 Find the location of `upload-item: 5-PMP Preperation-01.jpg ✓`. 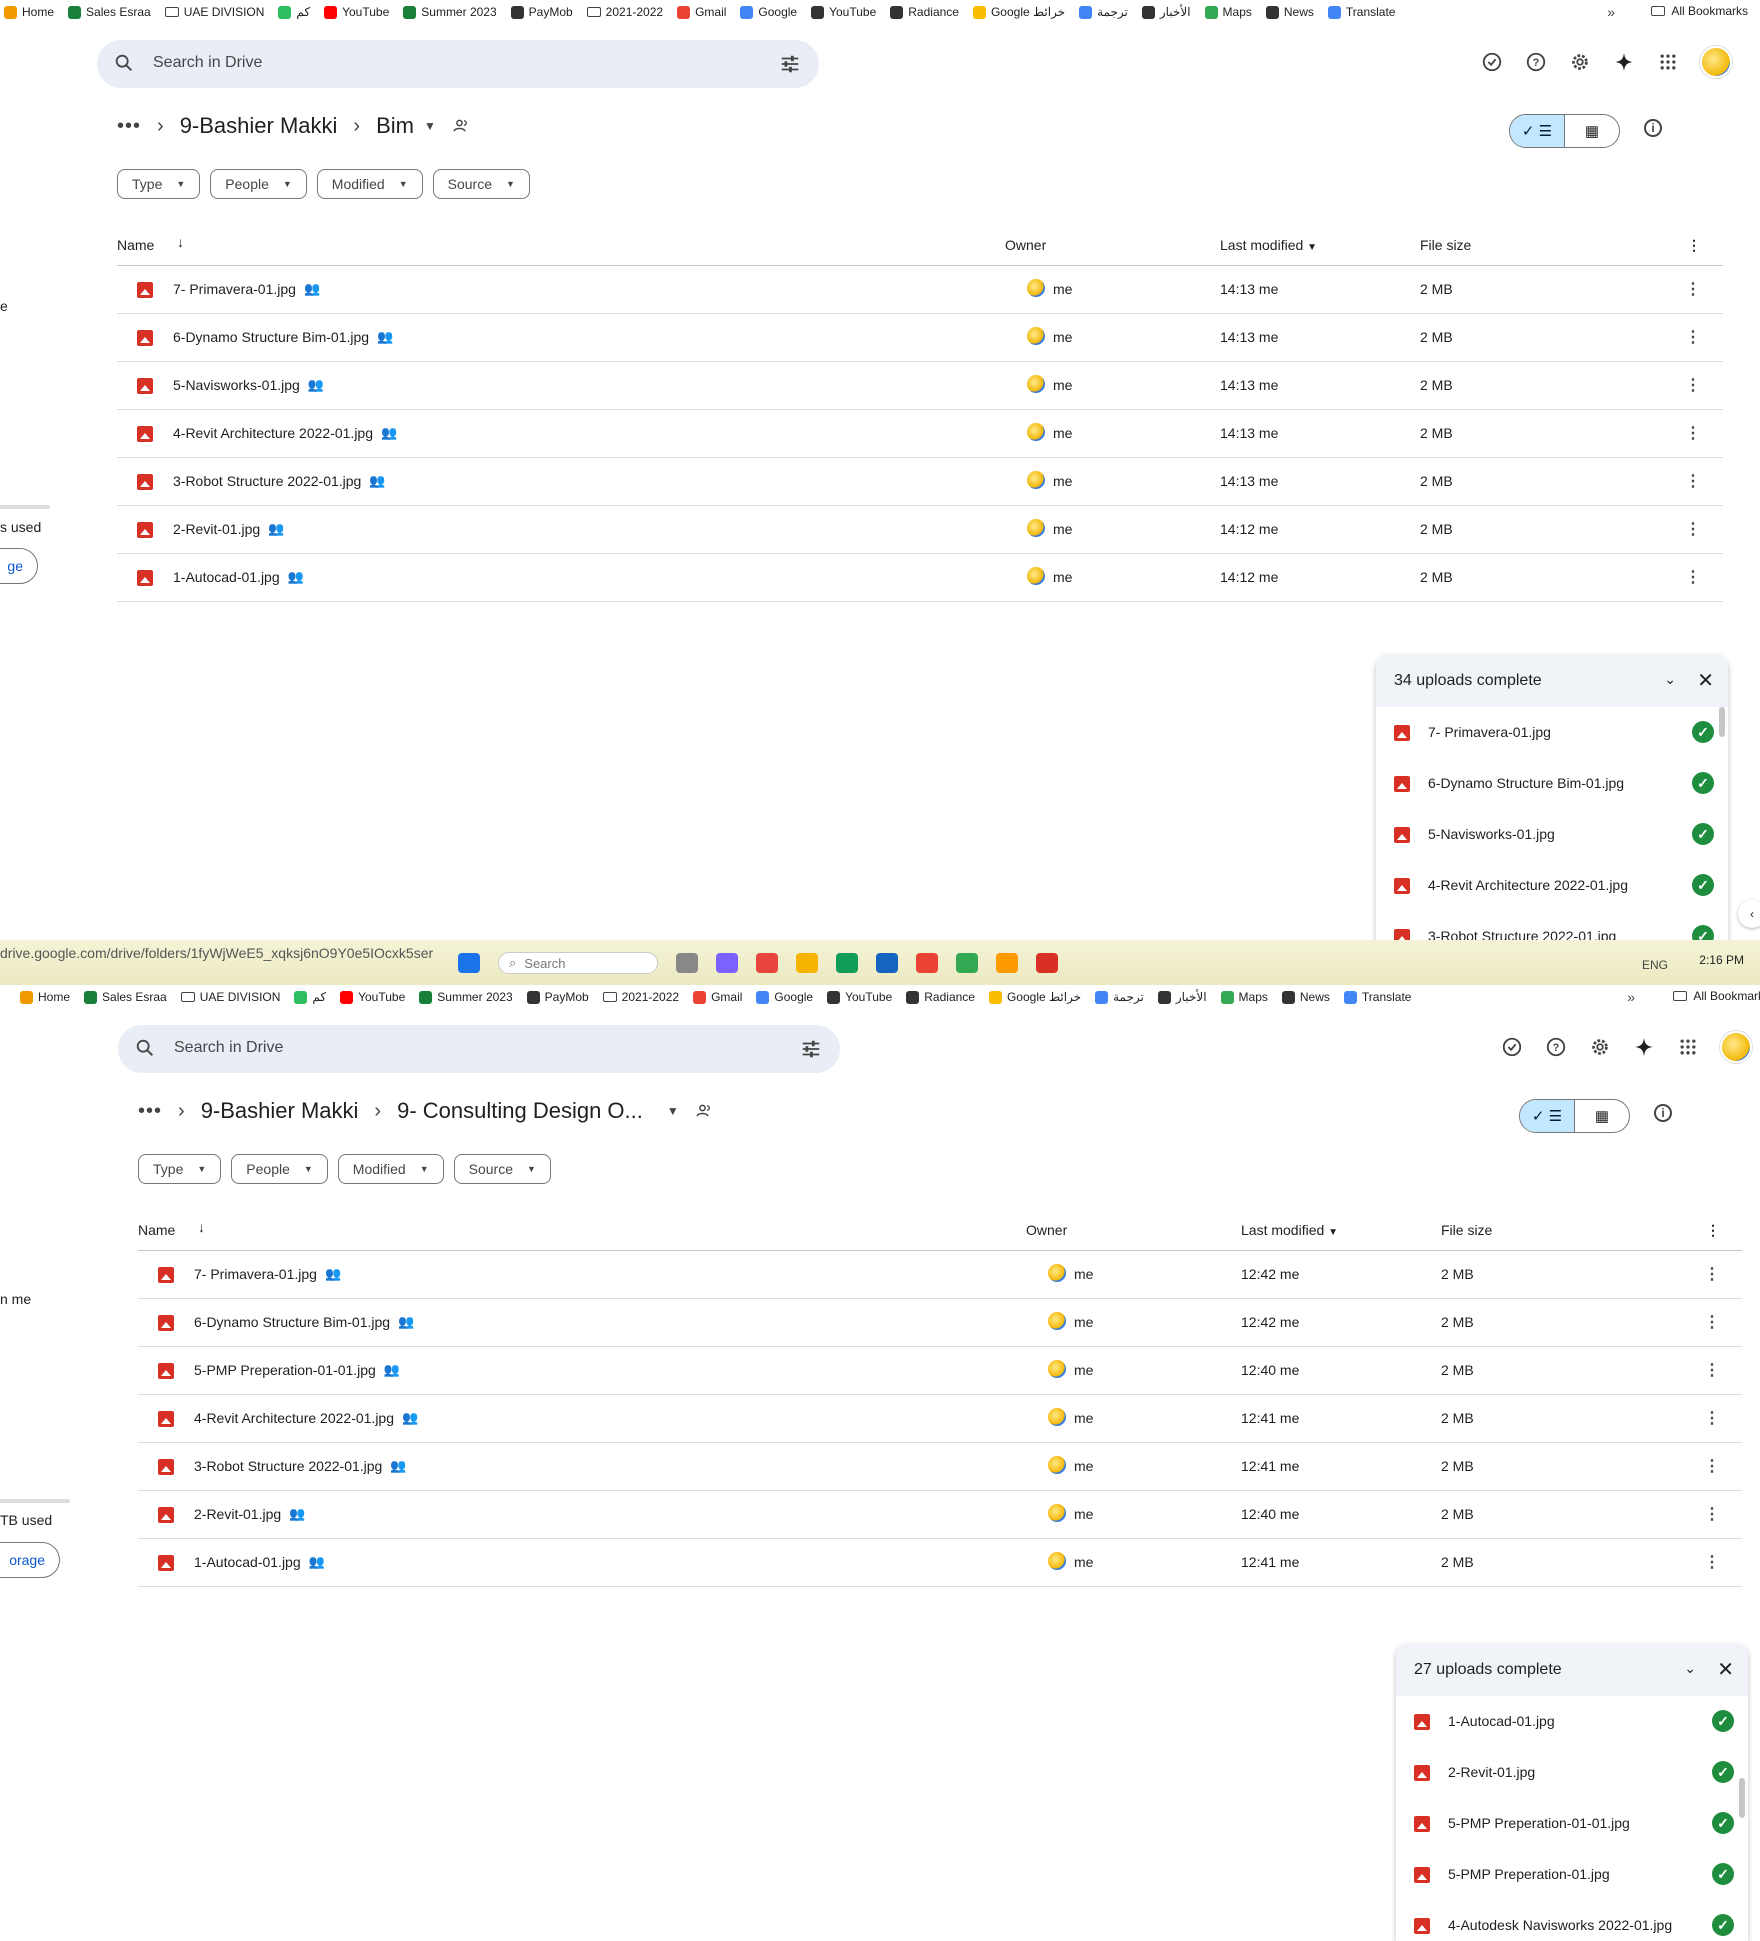

upload-item: 5-PMP Preperation-01.jpg ✓ is located at coordinates (1572, 1874).